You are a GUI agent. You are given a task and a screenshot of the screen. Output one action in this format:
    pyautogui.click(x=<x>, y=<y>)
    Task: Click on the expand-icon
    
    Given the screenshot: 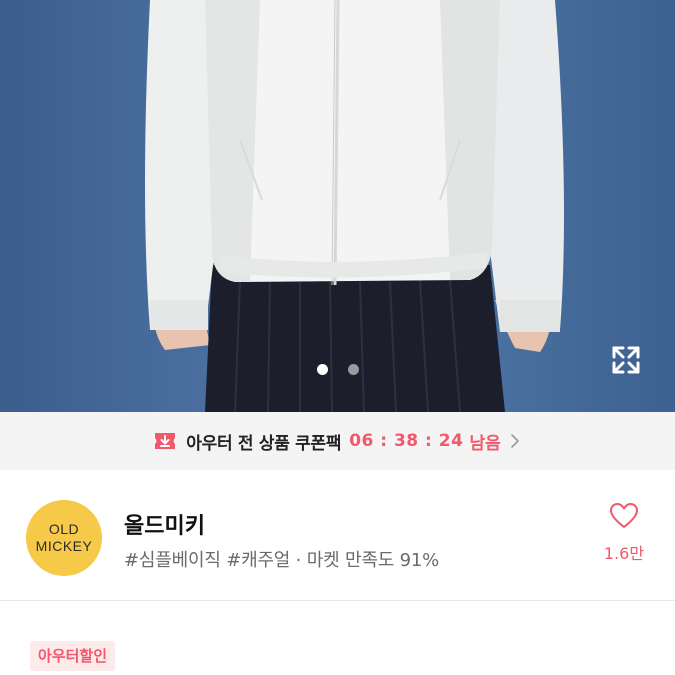 What is the action you would take?
    pyautogui.click(x=626, y=360)
    